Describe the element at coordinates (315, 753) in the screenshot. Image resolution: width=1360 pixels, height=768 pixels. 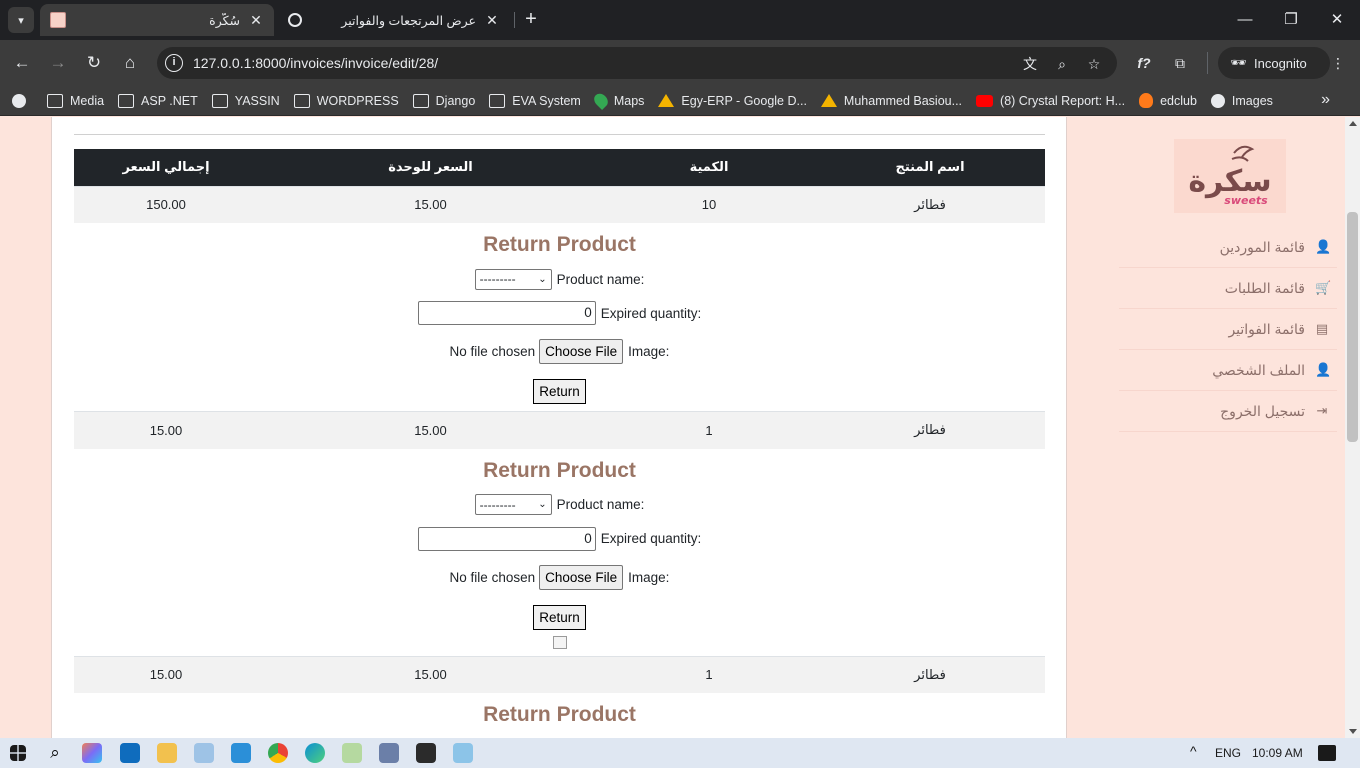
I see `edge-icon` at that location.